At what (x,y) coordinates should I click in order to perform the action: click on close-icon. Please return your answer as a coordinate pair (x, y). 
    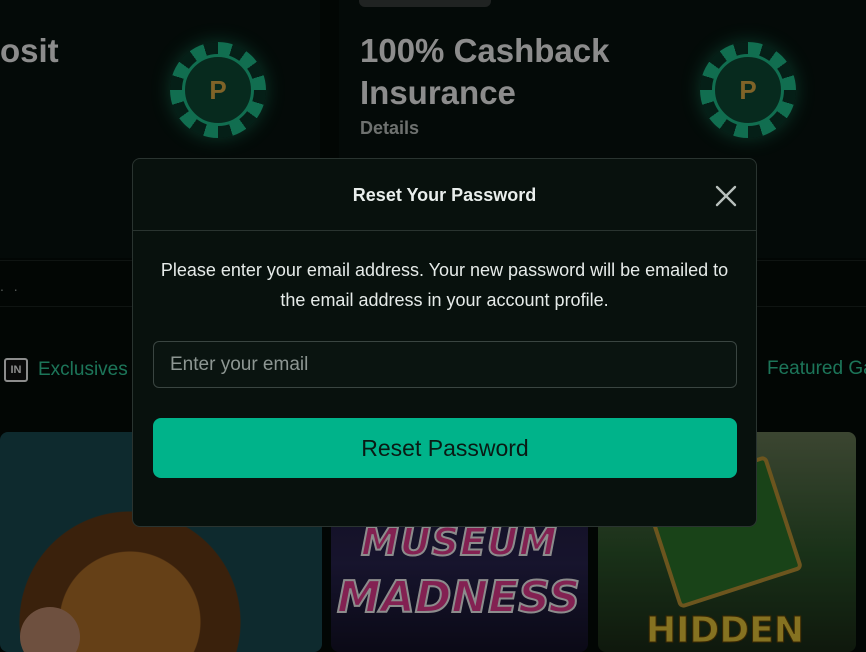
    Looking at the image, I should click on (726, 196).